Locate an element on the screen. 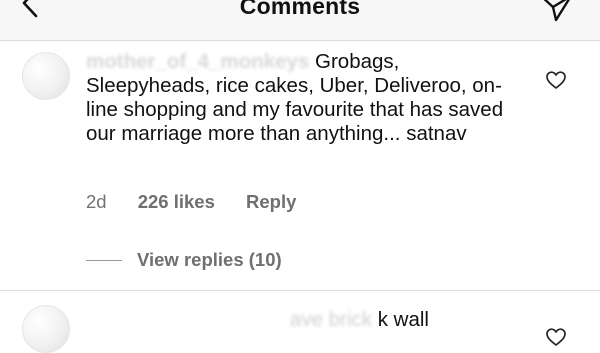 This screenshot has height=353, width=600. comment-likes-count: 226 likes is located at coordinates (176, 202).